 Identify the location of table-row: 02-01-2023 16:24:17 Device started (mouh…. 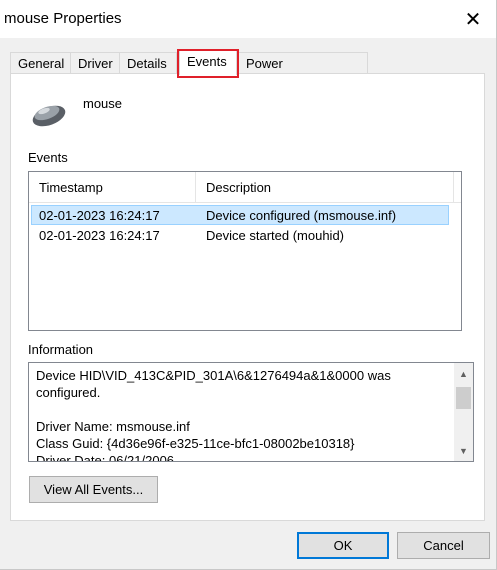
(240, 236).